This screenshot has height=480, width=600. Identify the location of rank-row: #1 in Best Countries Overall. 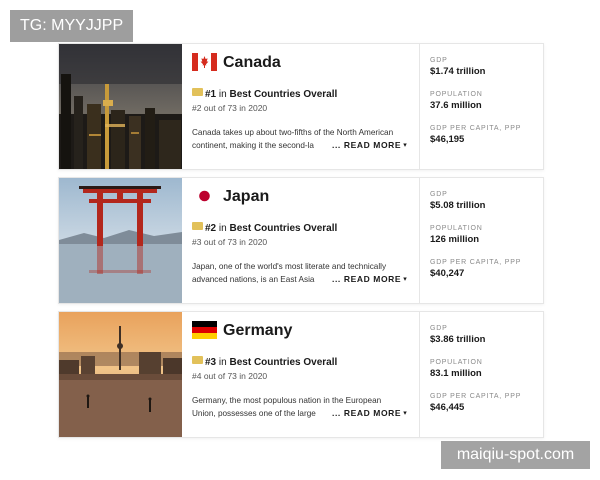
(264, 94).